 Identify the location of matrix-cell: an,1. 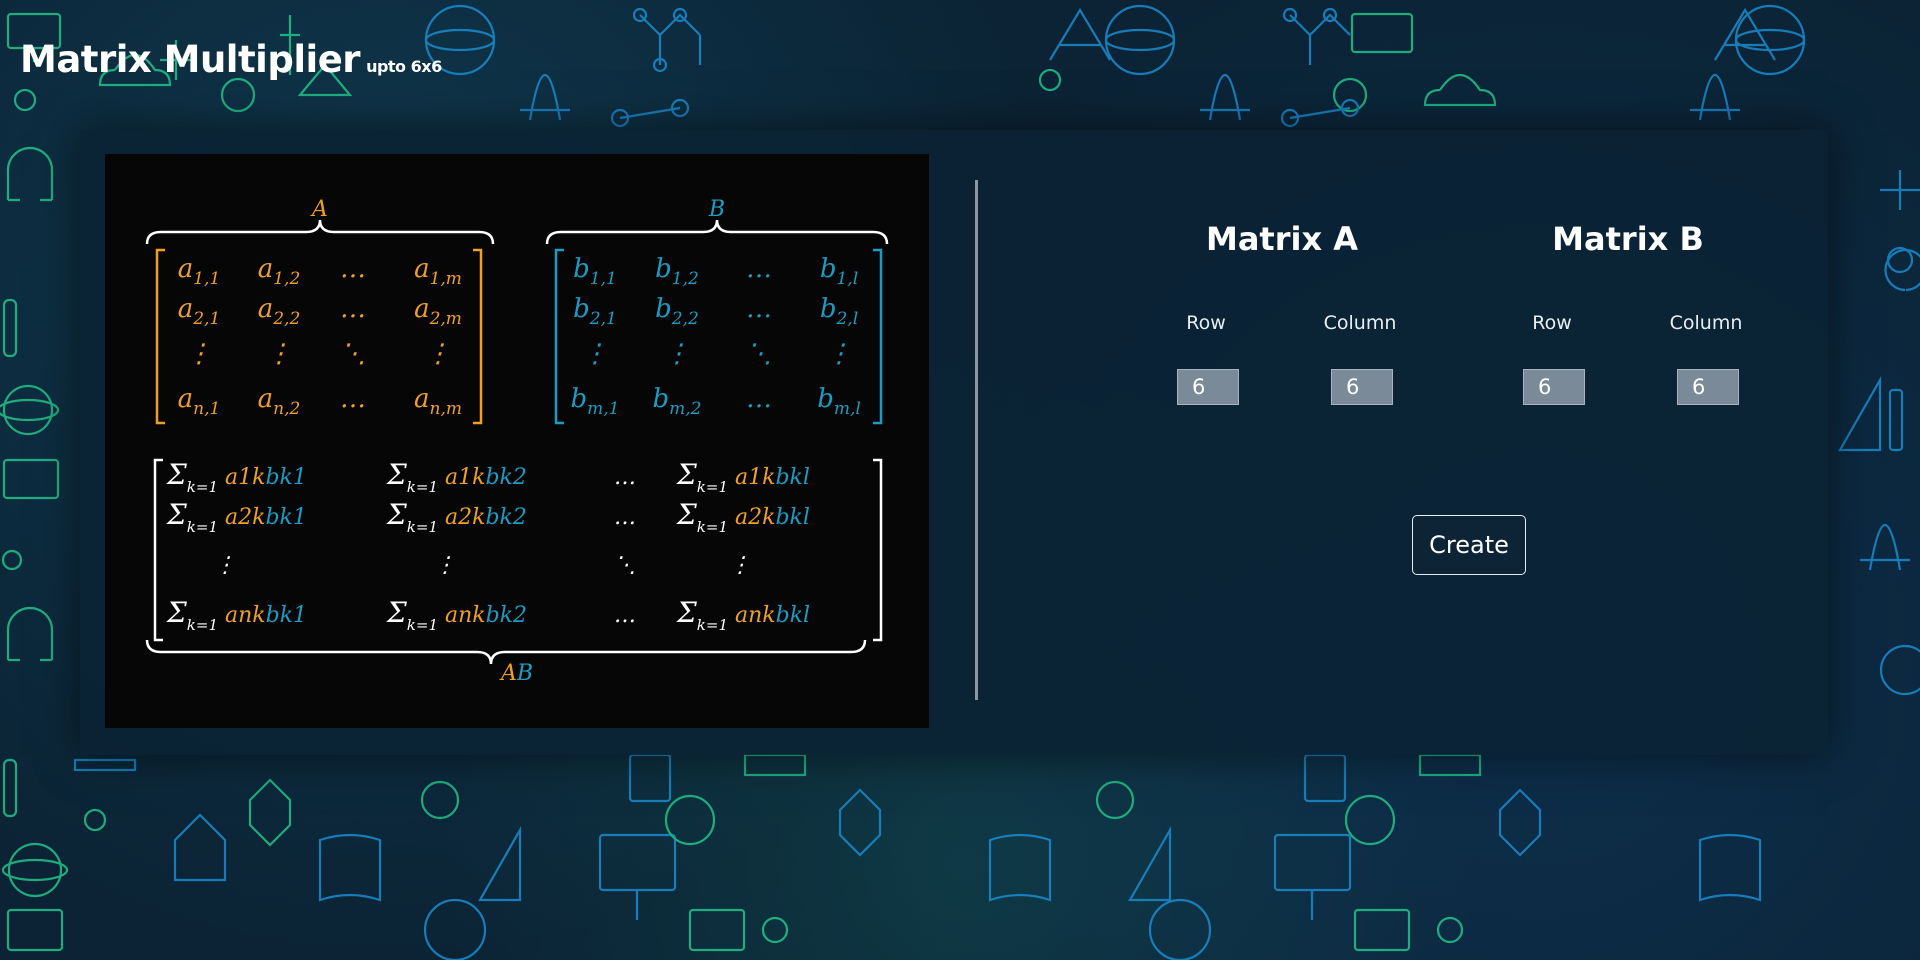
(199, 401).